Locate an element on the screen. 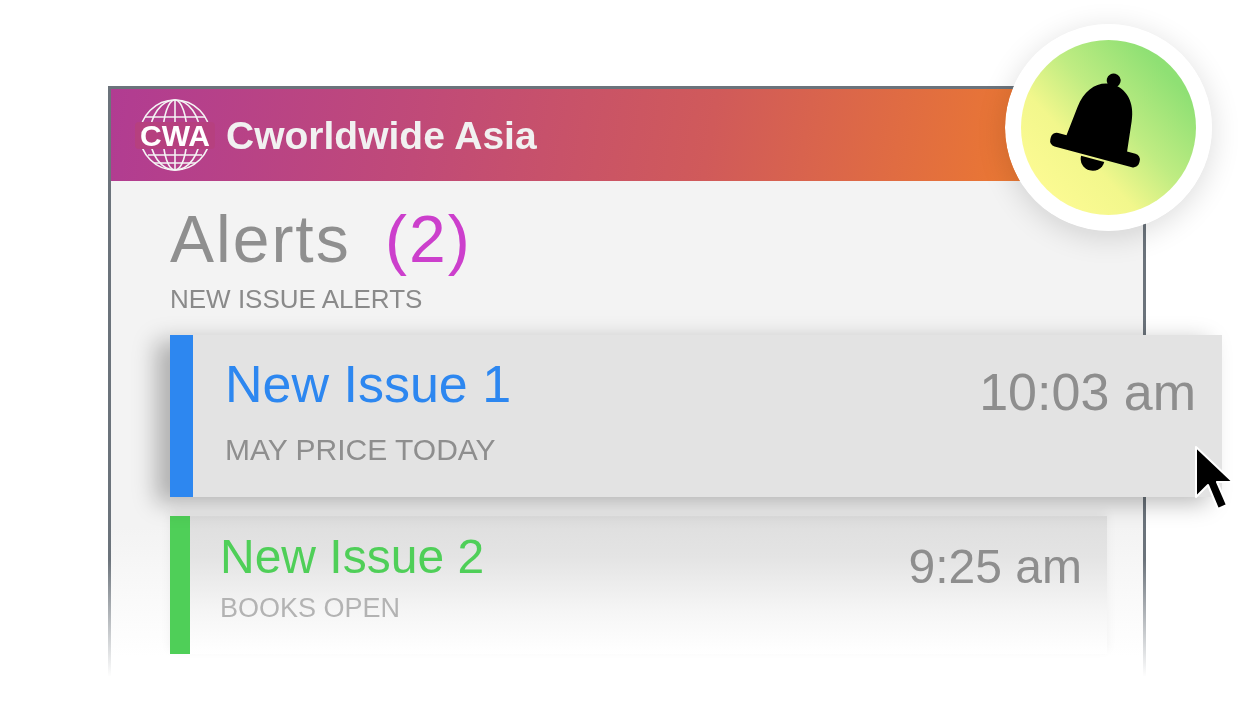 The image size is (1246, 712). alert-count: (2) is located at coordinates (428, 239).